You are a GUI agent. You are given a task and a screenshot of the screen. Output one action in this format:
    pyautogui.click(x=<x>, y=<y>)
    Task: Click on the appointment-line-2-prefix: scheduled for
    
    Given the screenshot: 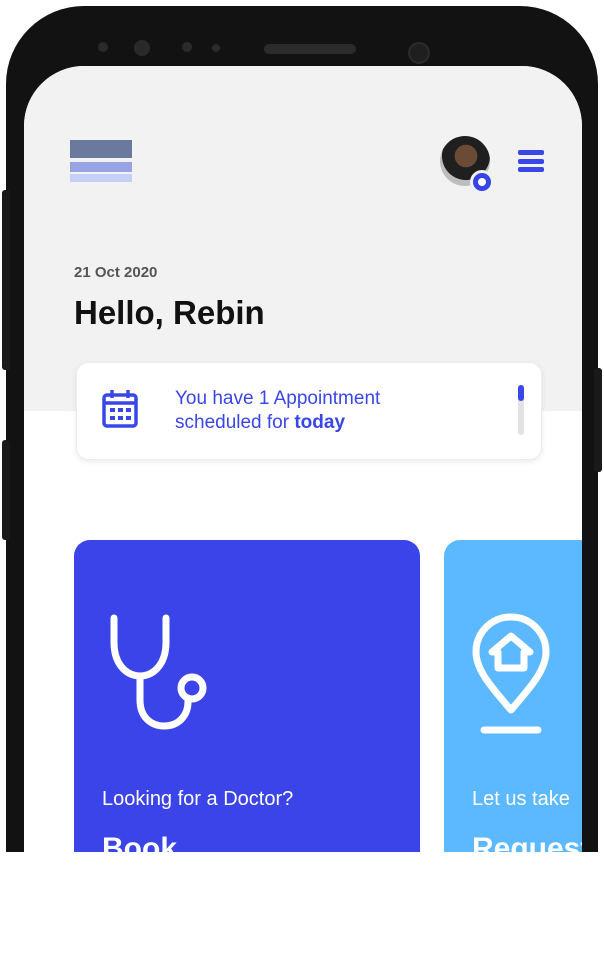 What is the action you would take?
    pyautogui.click(x=235, y=422)
    